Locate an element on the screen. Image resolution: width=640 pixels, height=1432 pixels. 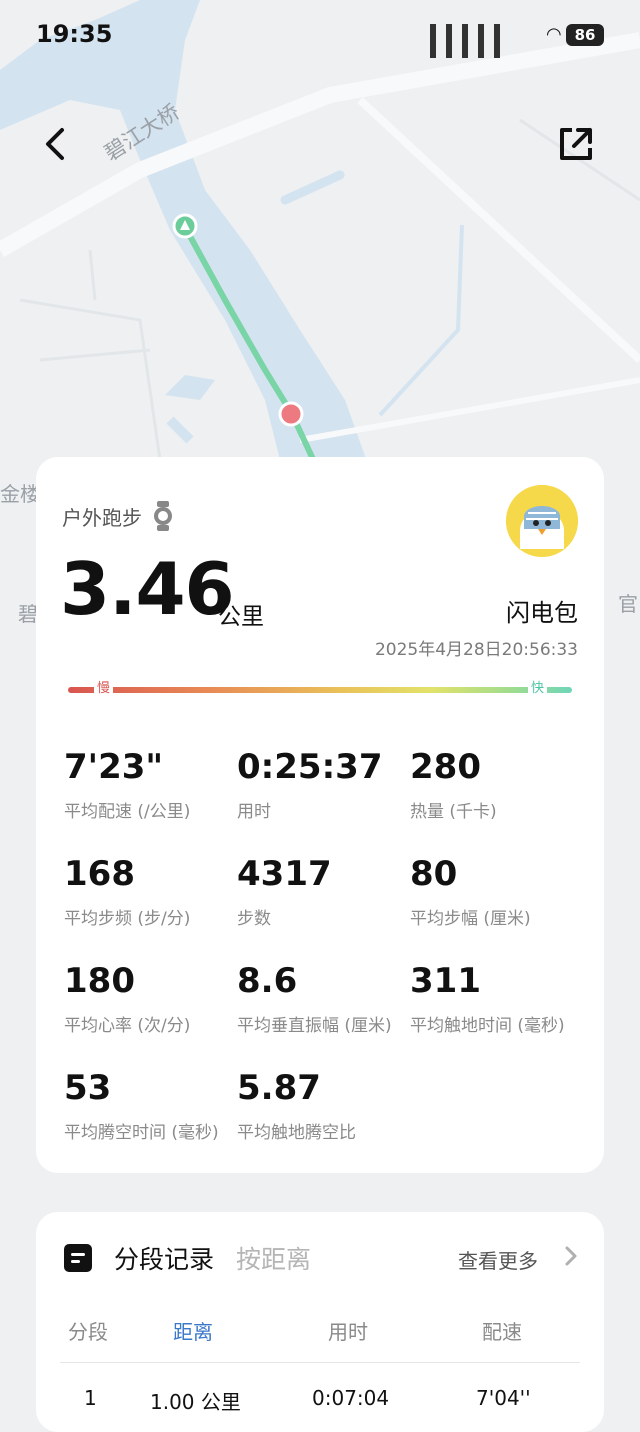
stat-label: 平均配速 (/公里) is located at coordinates (127, 812).